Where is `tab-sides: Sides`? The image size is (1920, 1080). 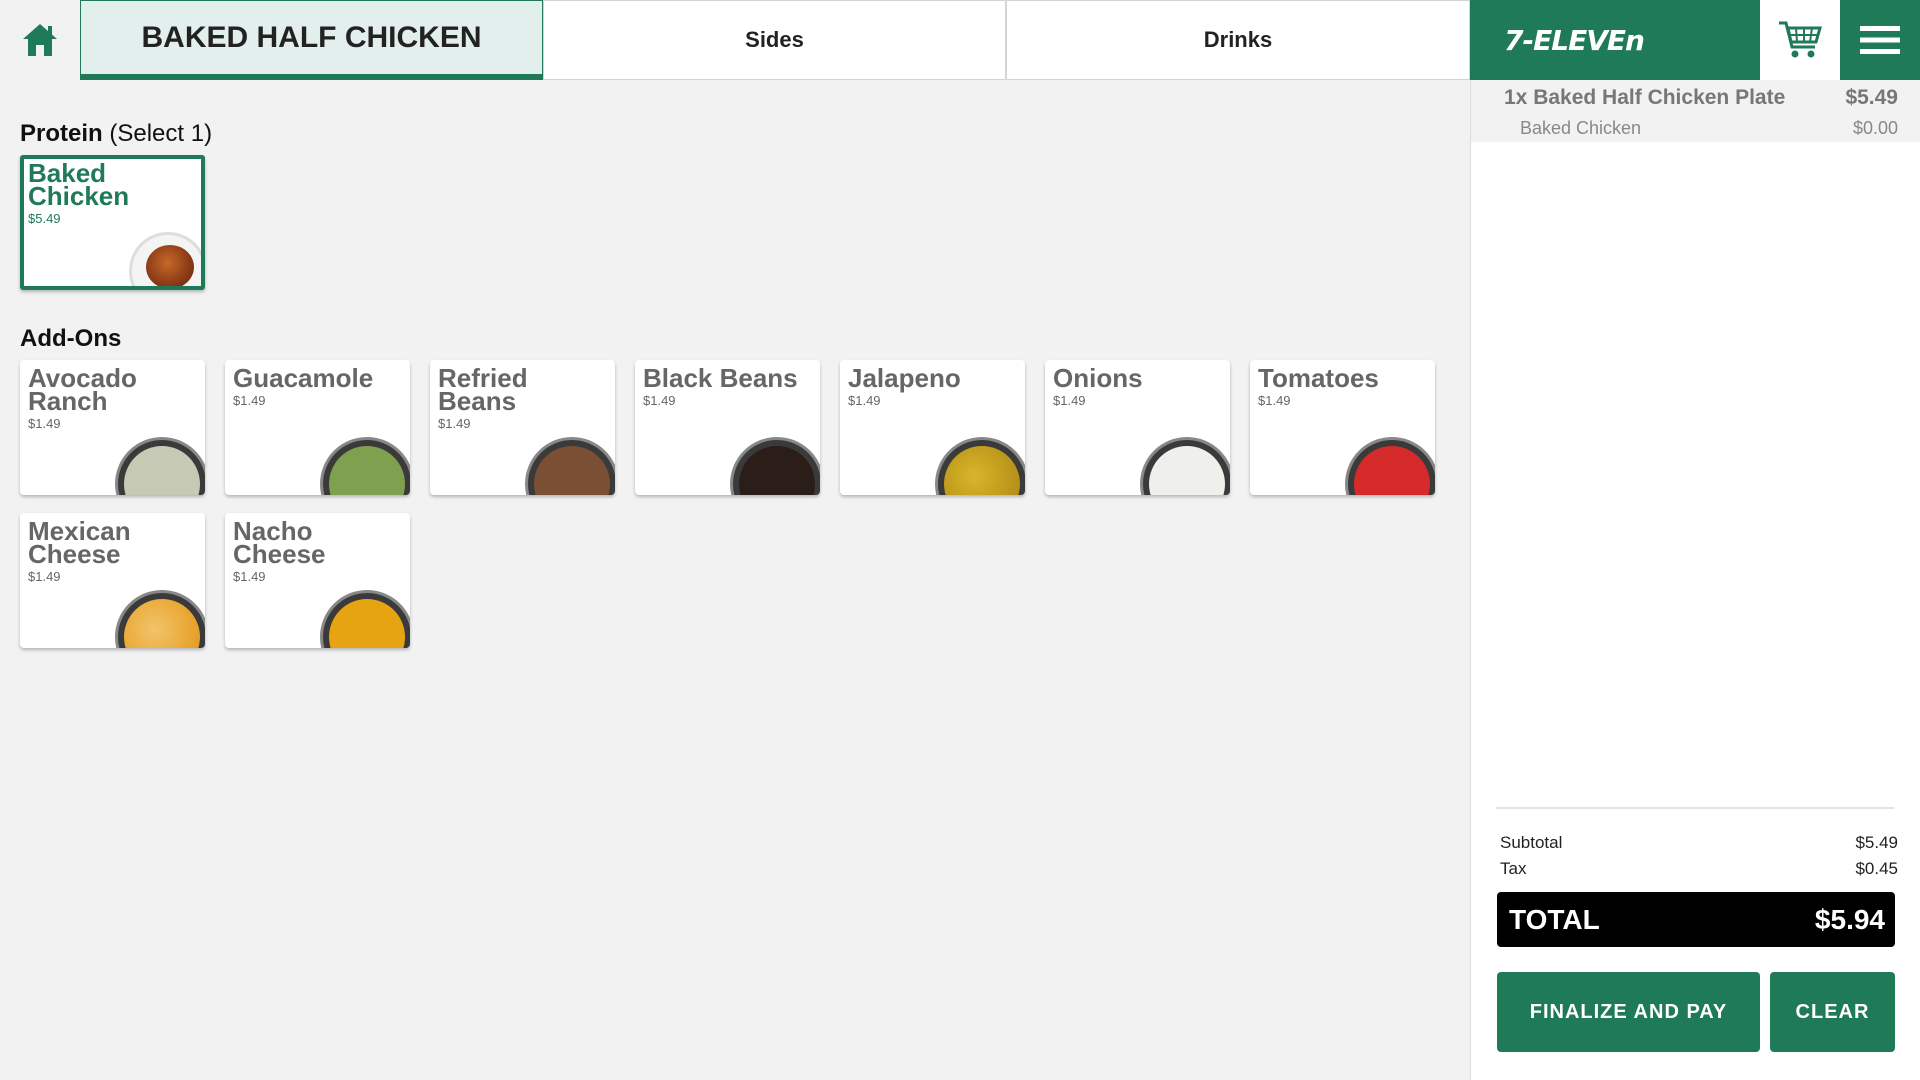
tab-sides: Sides is located at coordinates (774, 40).